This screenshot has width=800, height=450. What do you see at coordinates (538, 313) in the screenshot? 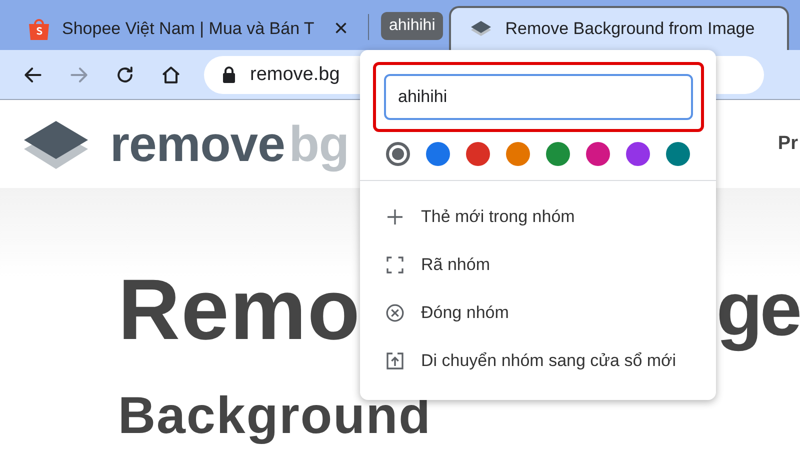
I see `menu-item: Đóng nhóm` at bounding box center [538, 313].